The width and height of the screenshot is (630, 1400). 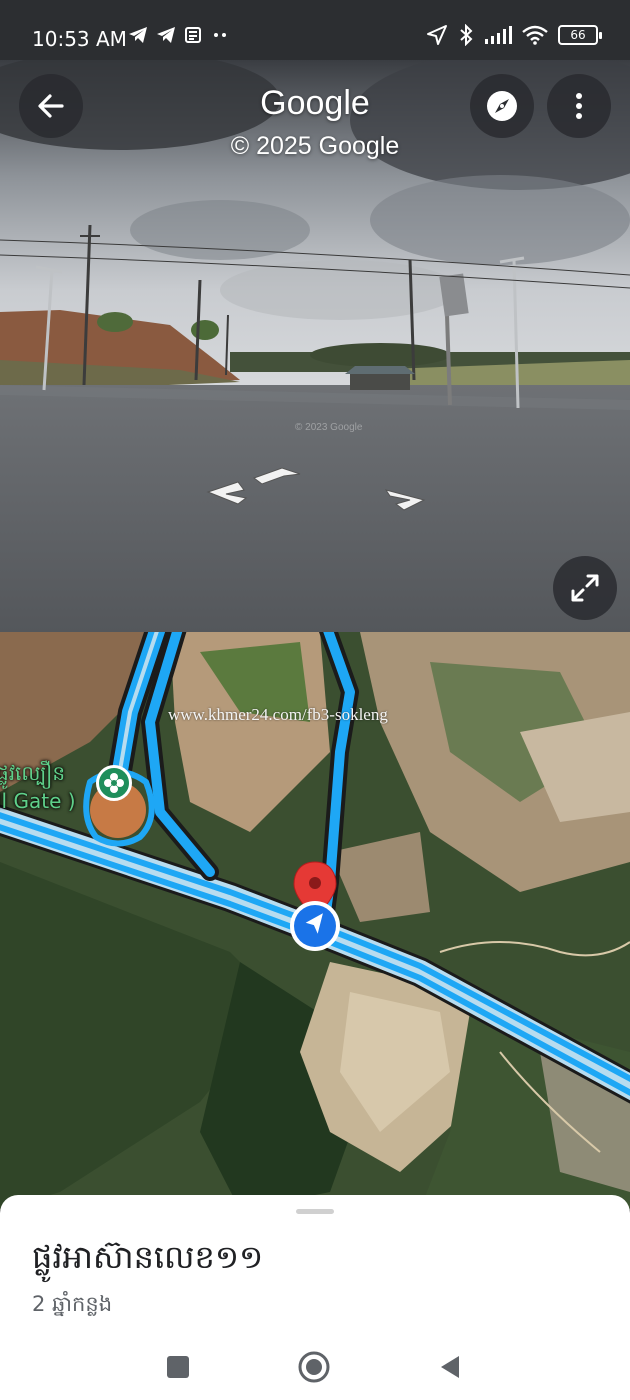 What do you see at coordinates (514, 35) in the screenshot?
I see `status-right-icons: 66` at bounding box center [514, 35].